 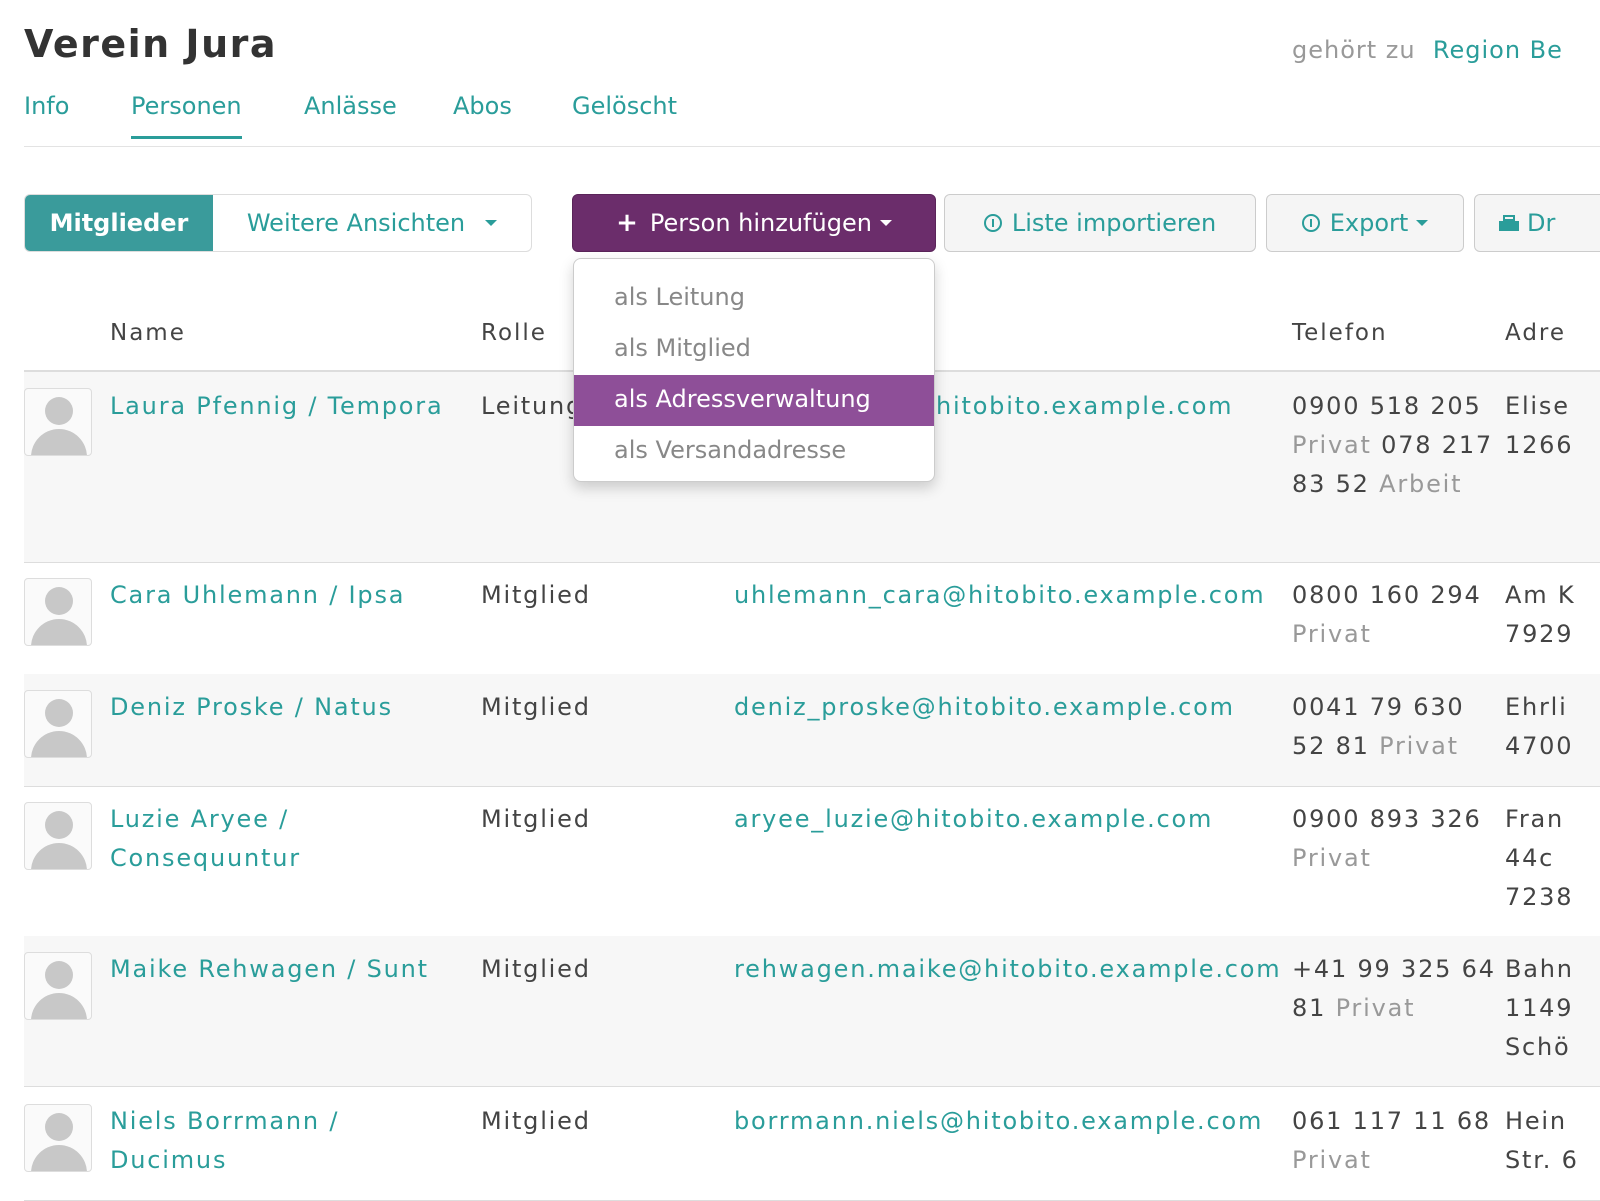 I want to click on view-switcher: Mitglieder Weitere Ansichten, so click(x=278, y=223).